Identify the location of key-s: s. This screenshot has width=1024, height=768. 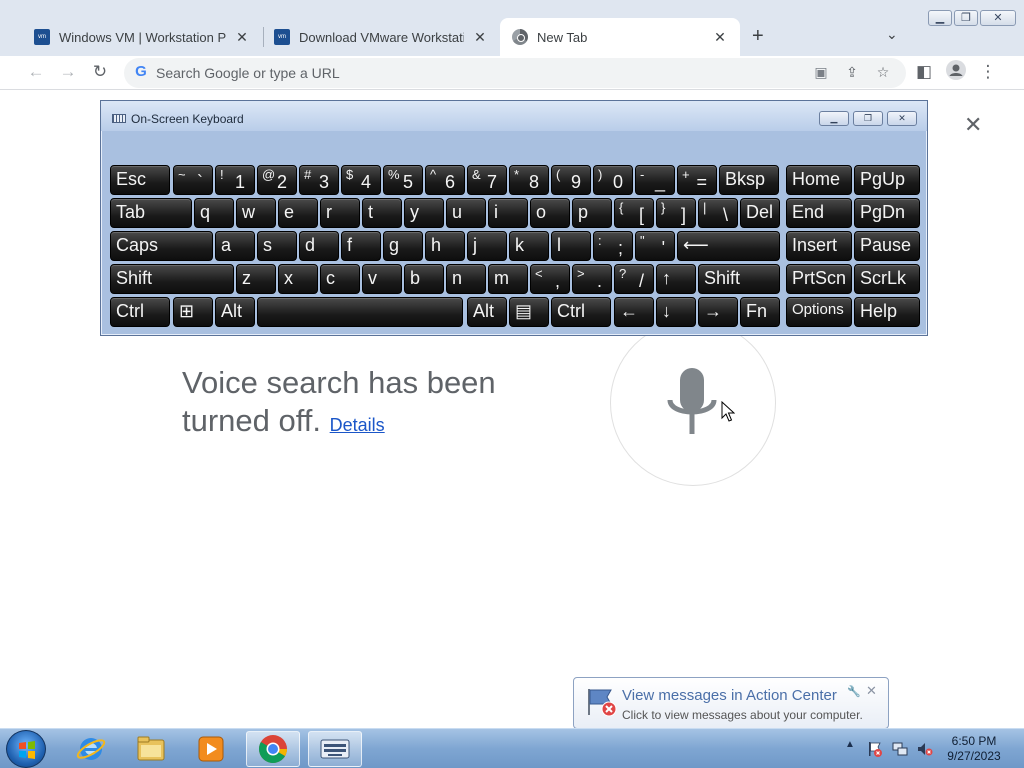
(277, 246).